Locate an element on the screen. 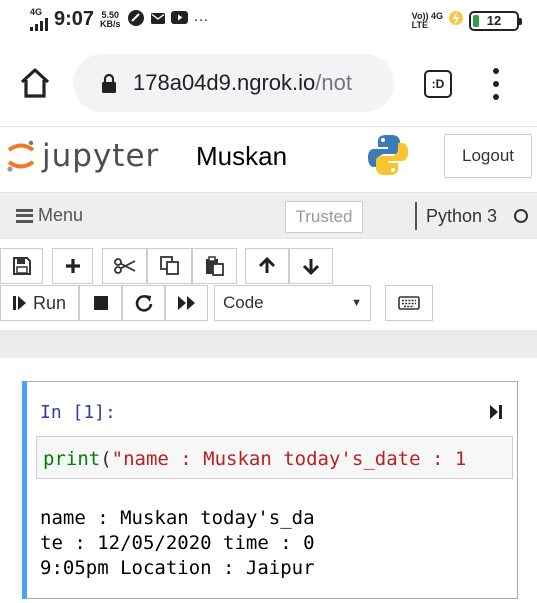  stop-icon is located at coordinates (100, 303).